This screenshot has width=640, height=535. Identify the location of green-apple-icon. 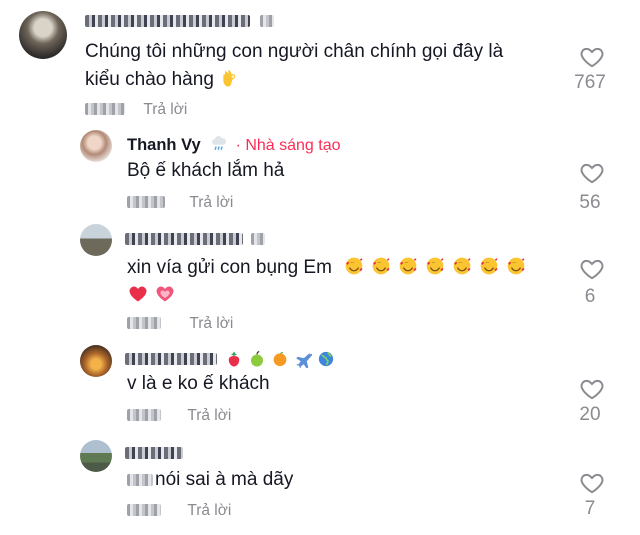
(257, 358).